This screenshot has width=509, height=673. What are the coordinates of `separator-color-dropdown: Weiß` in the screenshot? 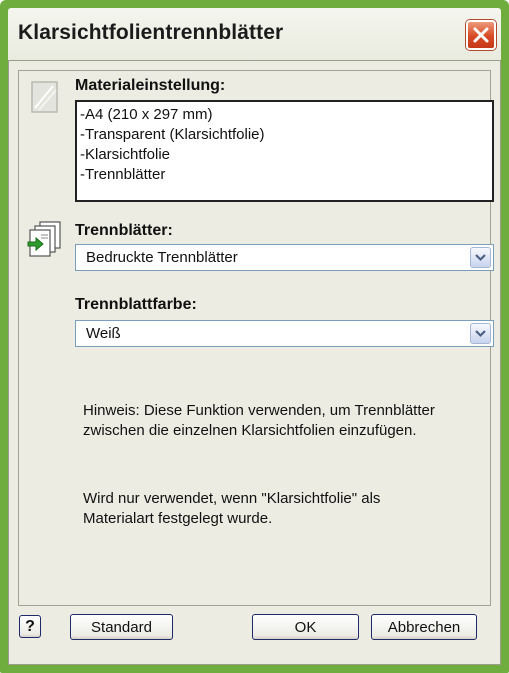 It's located at (284, 333).